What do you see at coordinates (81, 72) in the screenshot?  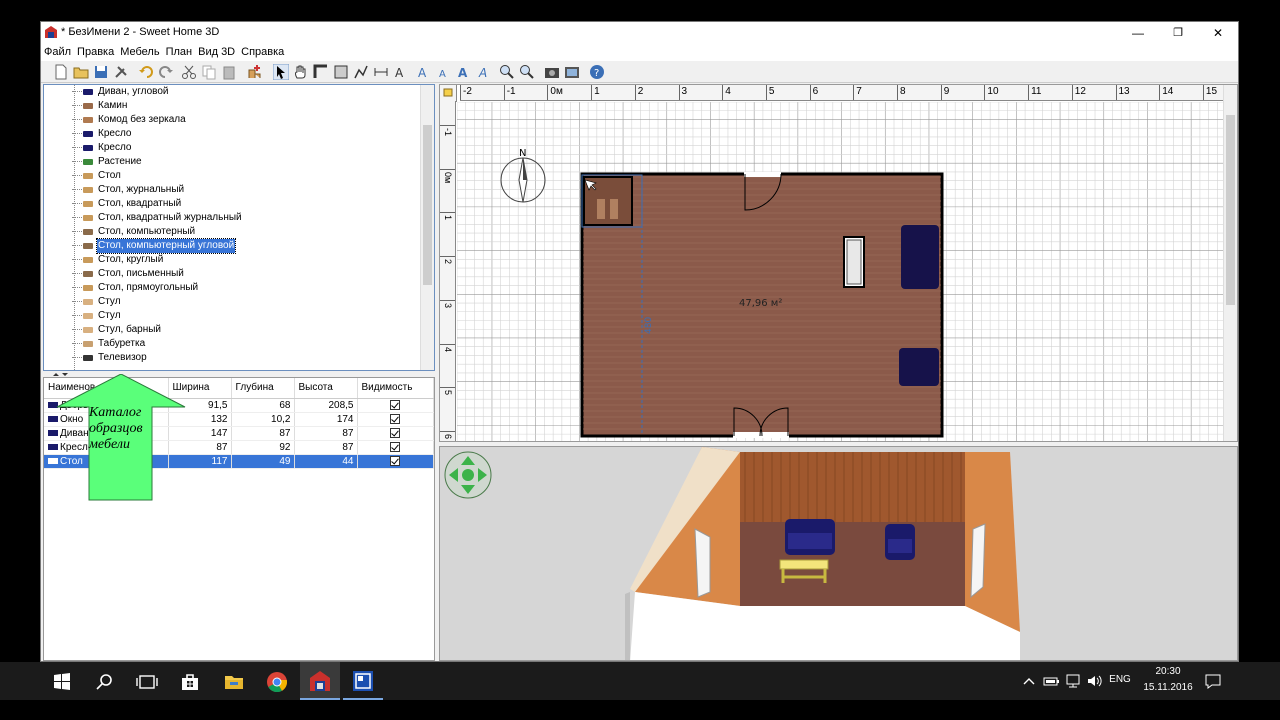 I see `open-folder-icon` at bounding box center [81, 72].